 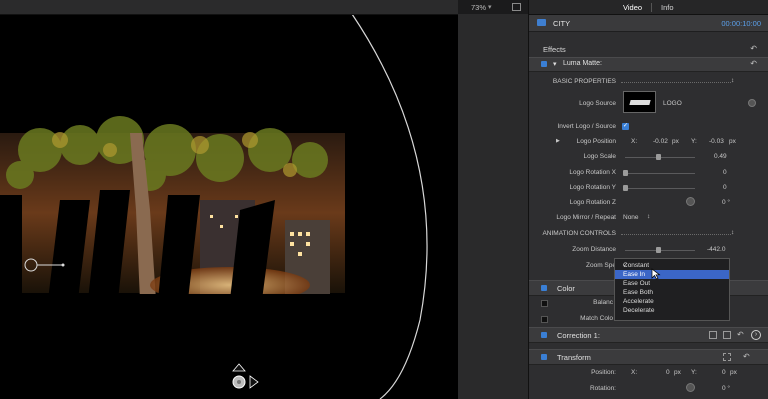 What do you see at coordinates (648, 335) in the screenshot?
I see `correction-header: Correction 1: ↶ ›` at bounding box center [648, 335].